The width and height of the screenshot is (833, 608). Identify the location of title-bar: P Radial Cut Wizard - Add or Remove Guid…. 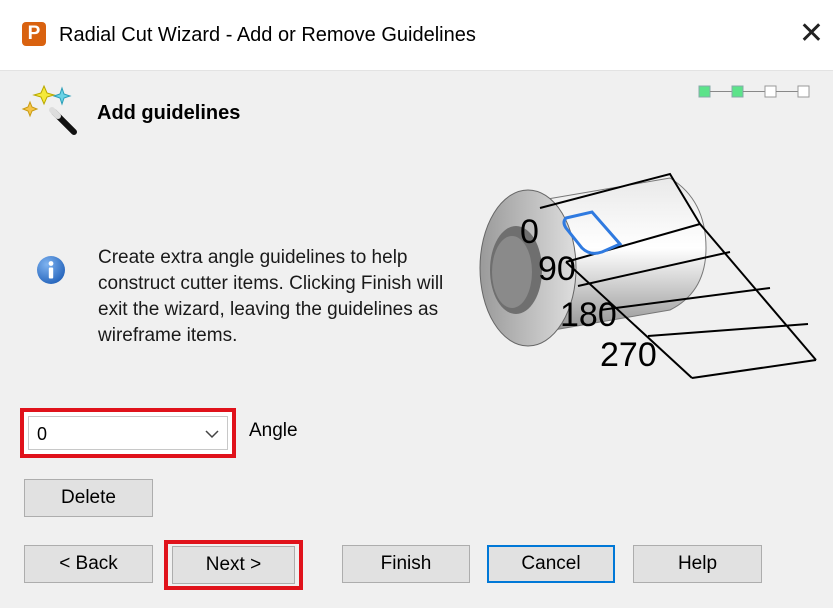
(416, 35).